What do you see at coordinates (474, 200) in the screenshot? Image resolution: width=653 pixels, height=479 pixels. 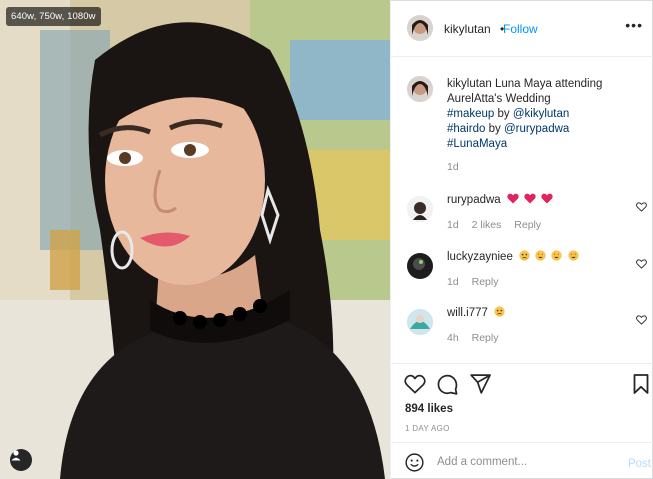 I see `commenter-username: rurypadwa` at bounding box center [474, 200].